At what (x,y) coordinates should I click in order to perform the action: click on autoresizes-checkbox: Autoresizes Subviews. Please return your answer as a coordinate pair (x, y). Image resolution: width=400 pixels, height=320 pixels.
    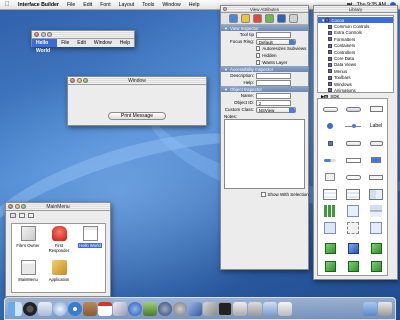
    Looking at the image, I should click on (280, 48).